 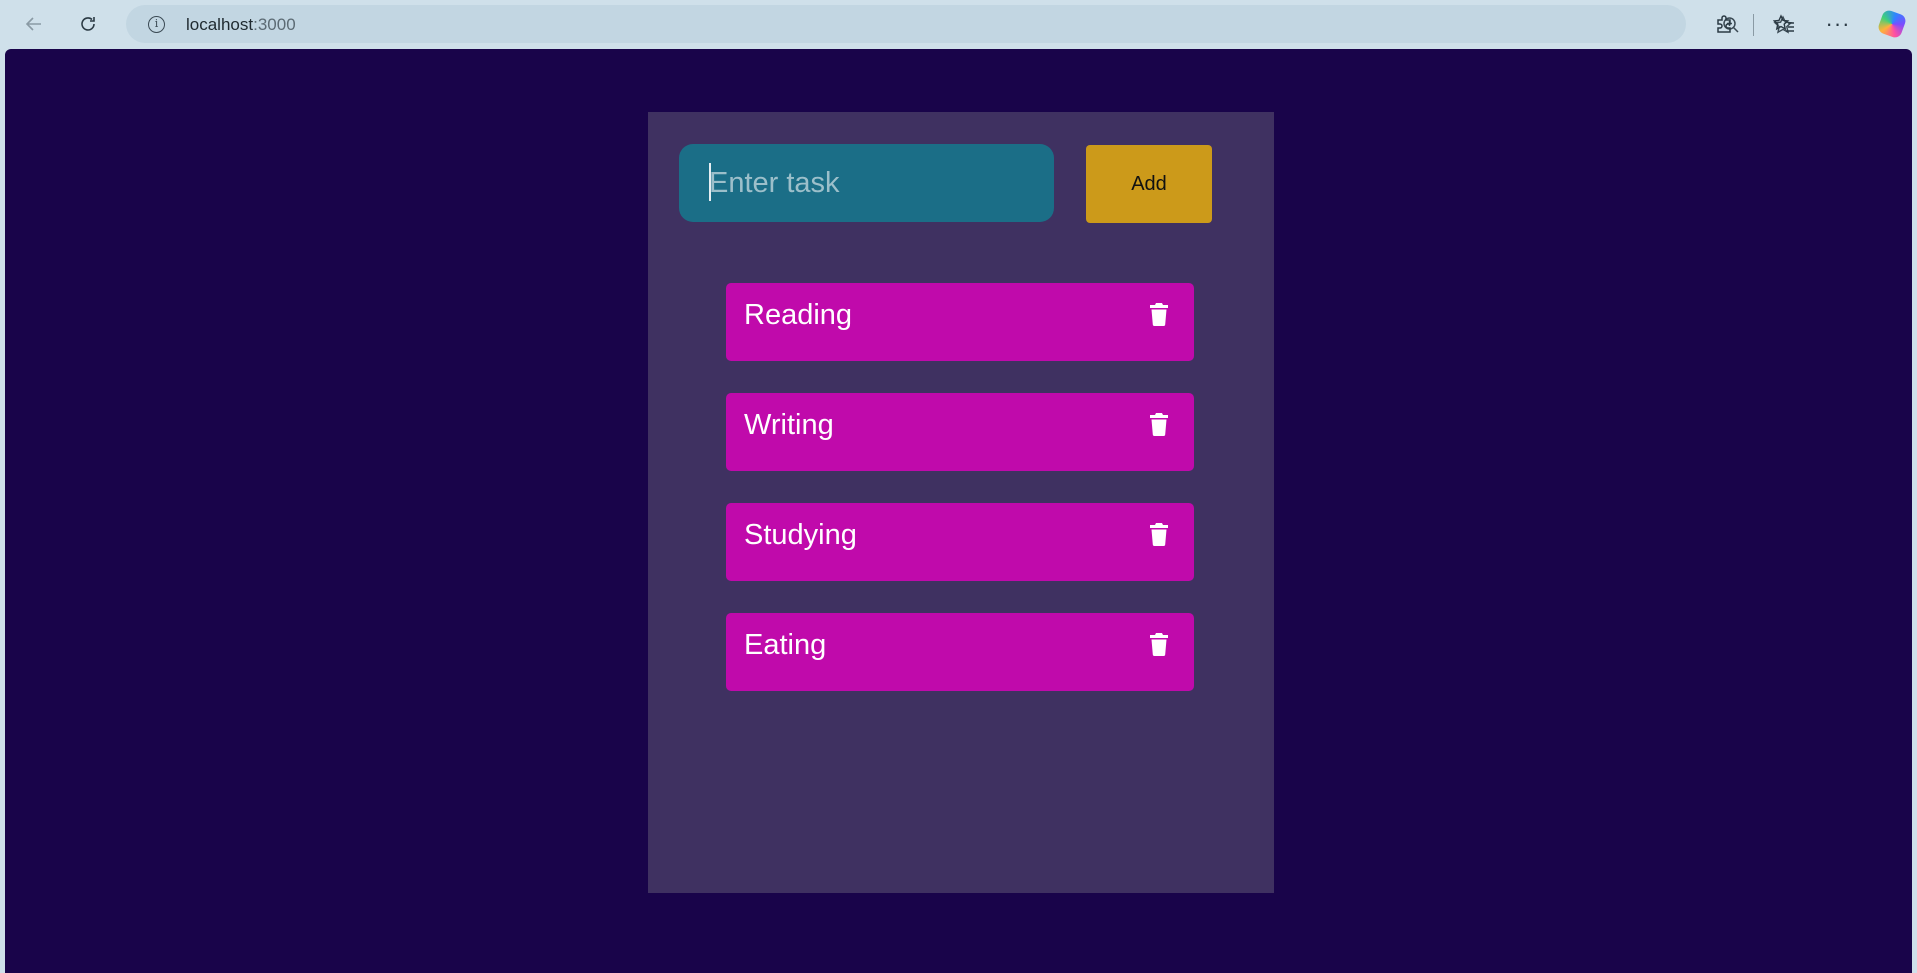 What do you see at coordinates (800, 535) in the screenshot?
I see `task-label: Studying` at bounding box center [800, 535].